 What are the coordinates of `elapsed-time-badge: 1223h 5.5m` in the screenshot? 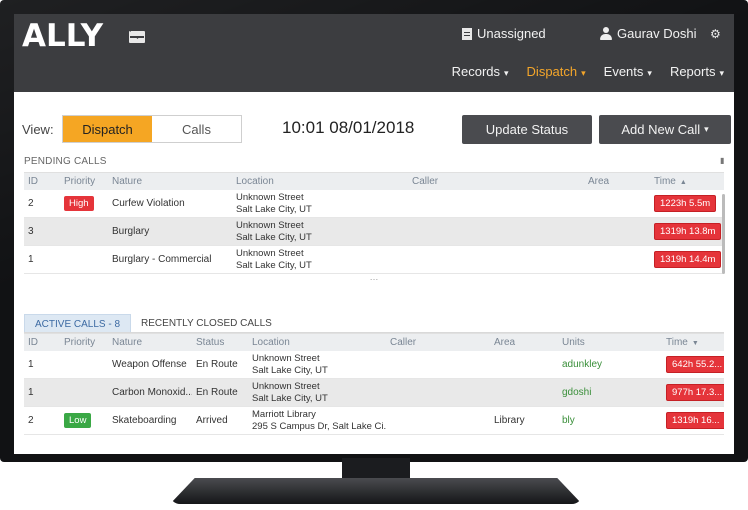 It's located at (685, 203).